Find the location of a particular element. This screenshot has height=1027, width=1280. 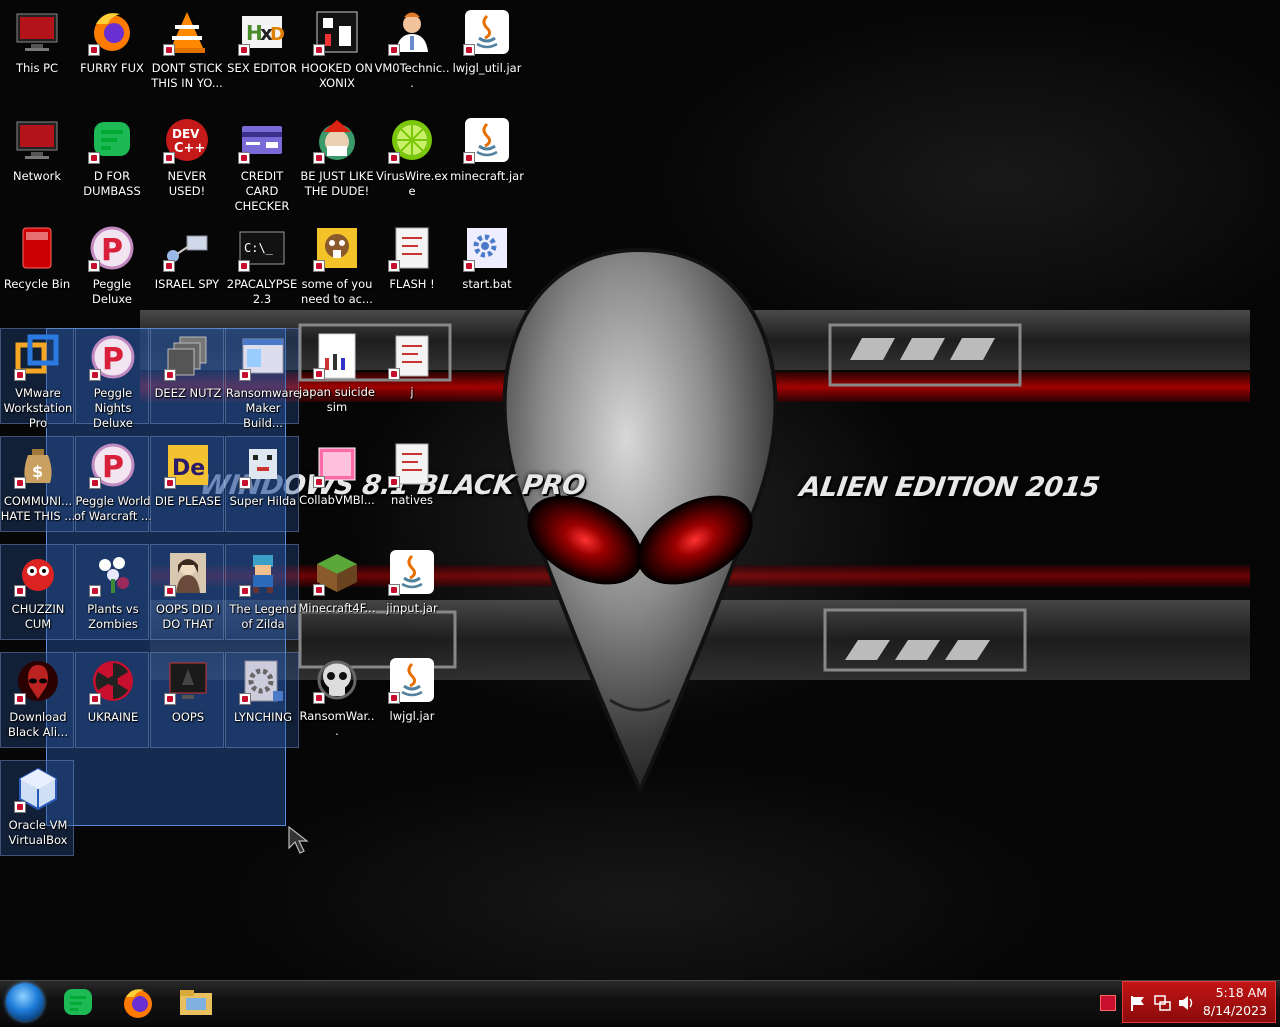

desktop-icon-label: DEEZ NUTZ is located at coordinates (188, 393).